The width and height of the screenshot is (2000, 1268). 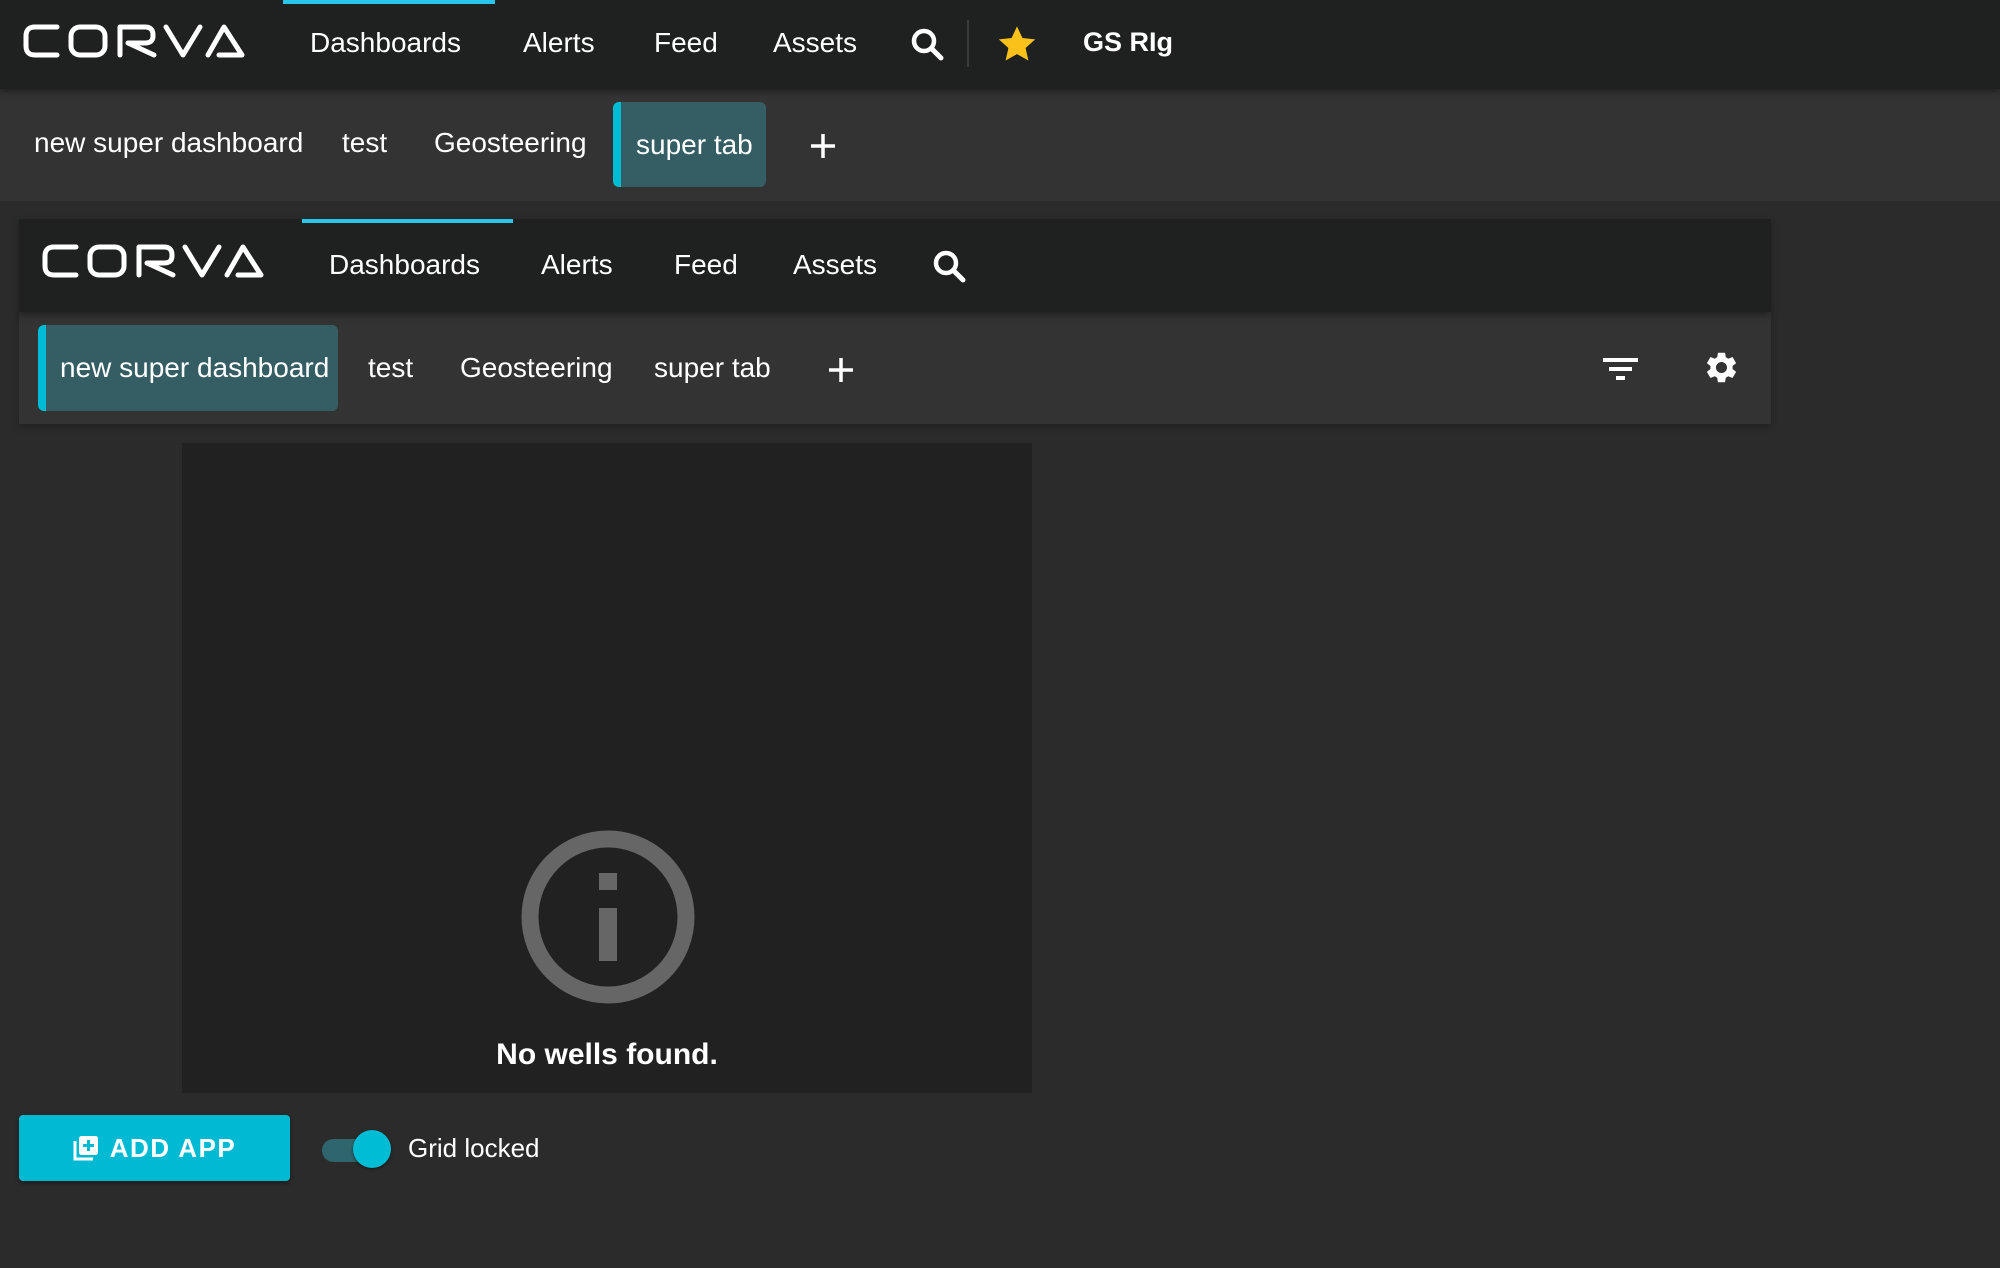 I want to click on toggle-knob, so click(x=372, y=1149).